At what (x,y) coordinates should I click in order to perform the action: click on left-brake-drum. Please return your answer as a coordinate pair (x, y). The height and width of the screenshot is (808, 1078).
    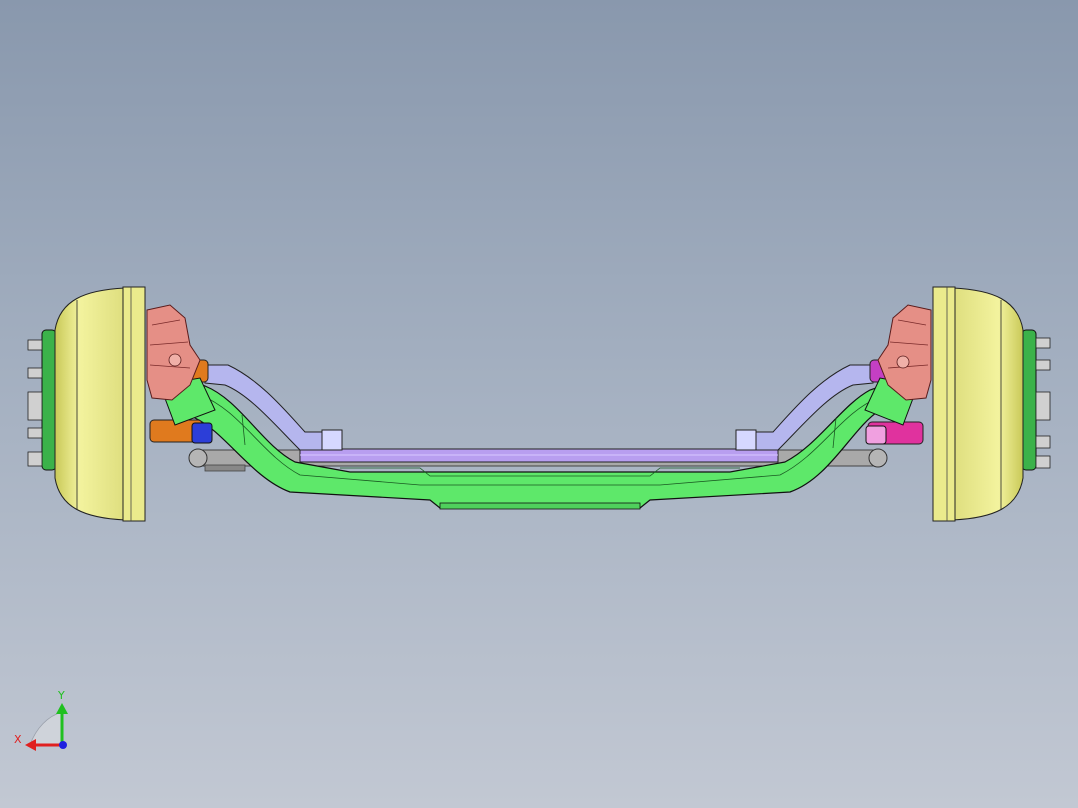
    Looking at the image, I should click on (100, 404).